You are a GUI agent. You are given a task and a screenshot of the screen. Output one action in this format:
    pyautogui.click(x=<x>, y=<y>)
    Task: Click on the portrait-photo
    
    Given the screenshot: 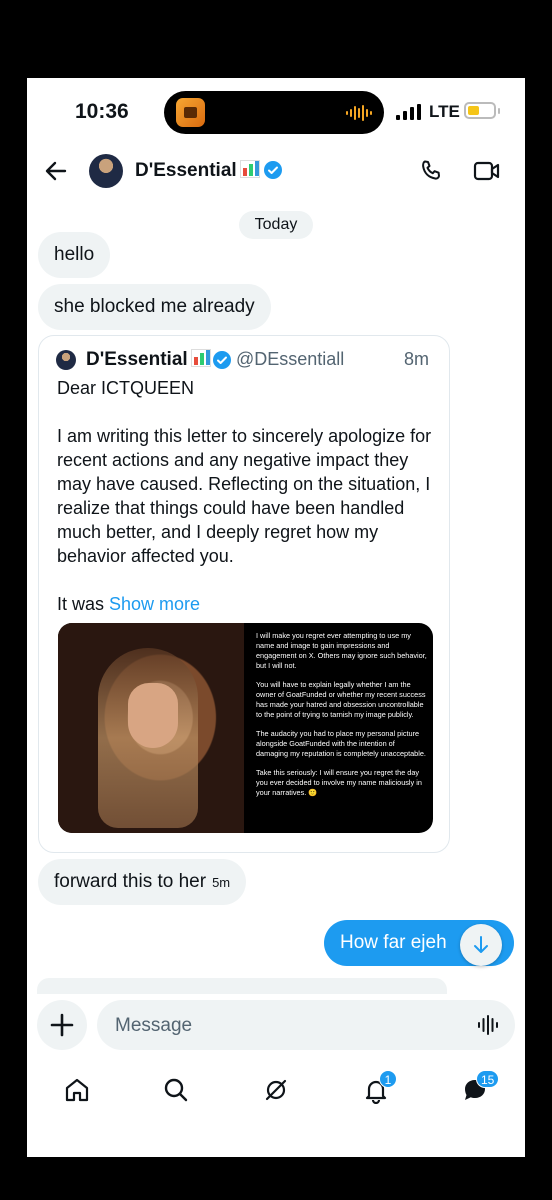 What is the action you would take?
    pyautogui.click(x=151, y=728)
    